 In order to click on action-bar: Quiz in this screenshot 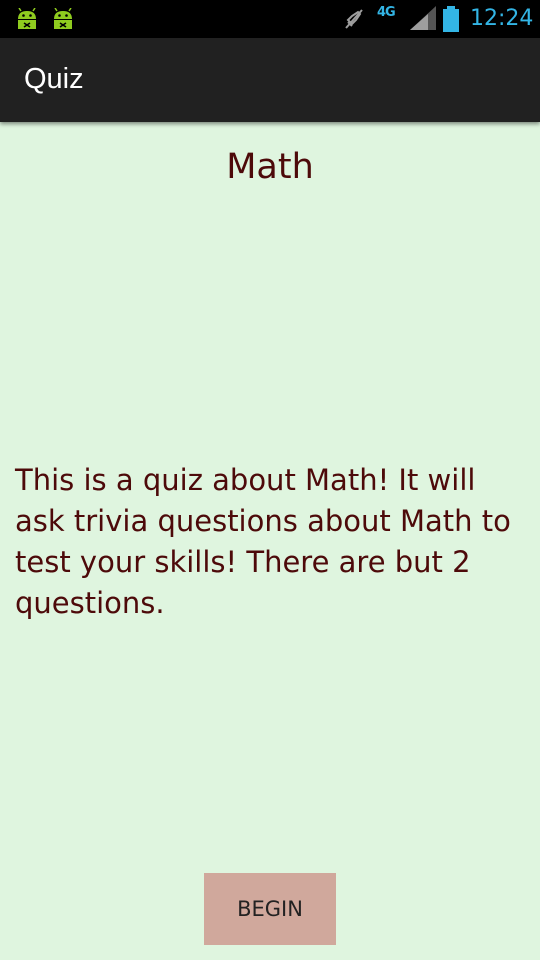, I will do `click(270, 80)`.